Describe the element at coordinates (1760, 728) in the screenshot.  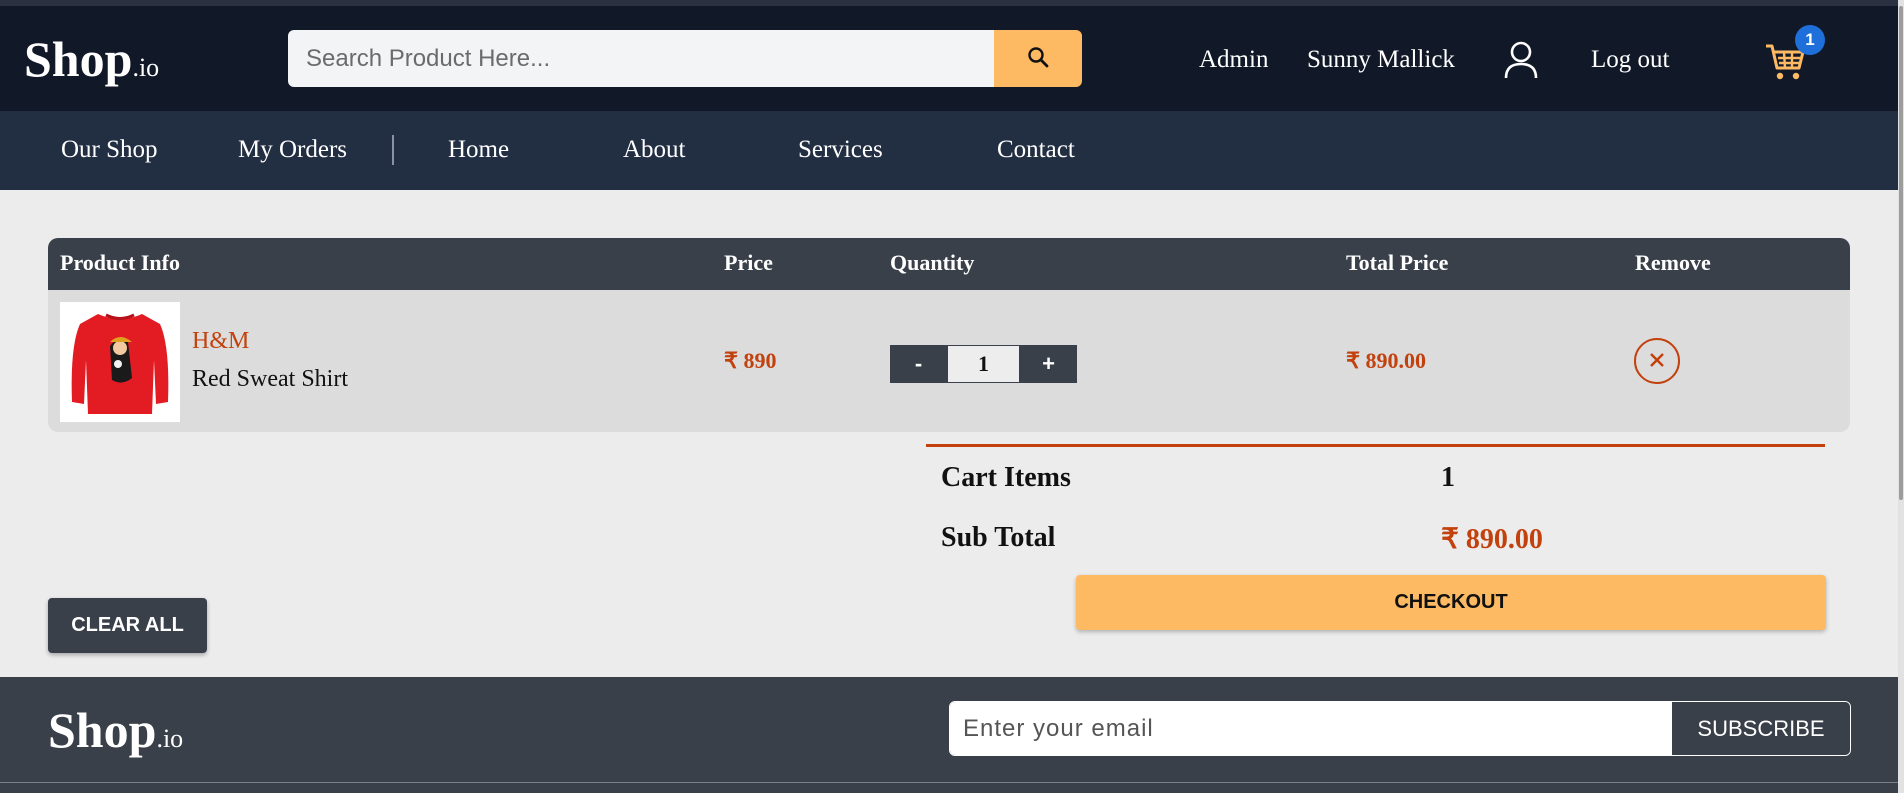
I see `subscribe-button: SUBSCRIBE` at that location.